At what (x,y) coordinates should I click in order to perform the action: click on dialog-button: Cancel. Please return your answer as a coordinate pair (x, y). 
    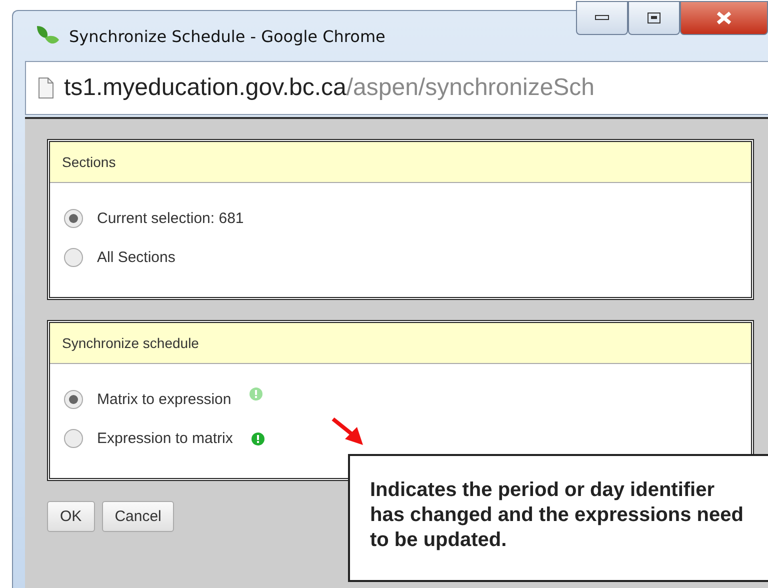
    Looking at the image, I should click on (138, 516).